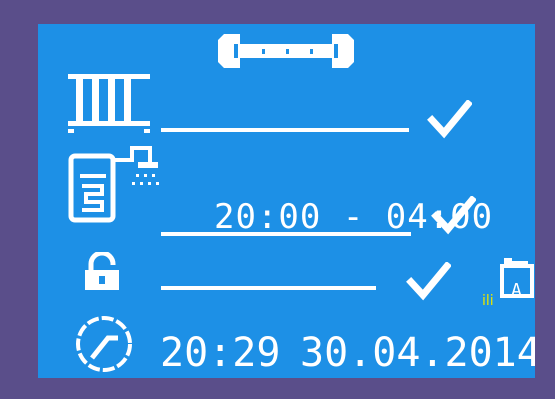  I want to click on clock-icon, so click(104, 344).